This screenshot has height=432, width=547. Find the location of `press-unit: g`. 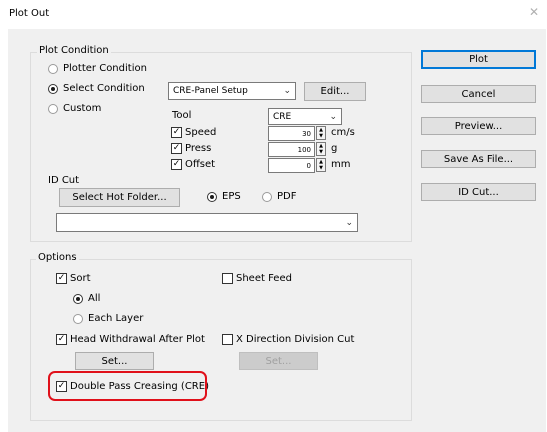

press-unit: g is located at coordinates (334, 148).